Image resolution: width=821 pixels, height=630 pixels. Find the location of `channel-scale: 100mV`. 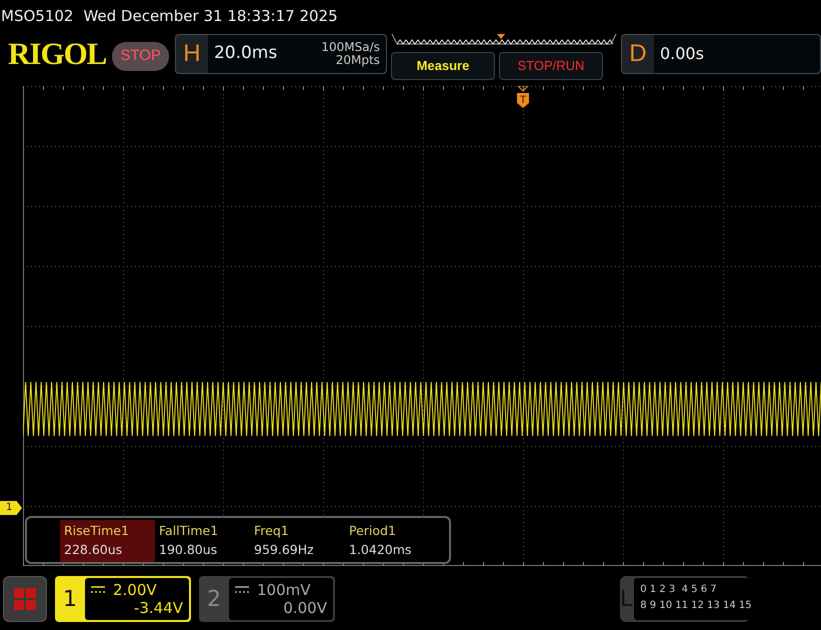

channel-scale: 100mV is located at coordinates (284, 590).